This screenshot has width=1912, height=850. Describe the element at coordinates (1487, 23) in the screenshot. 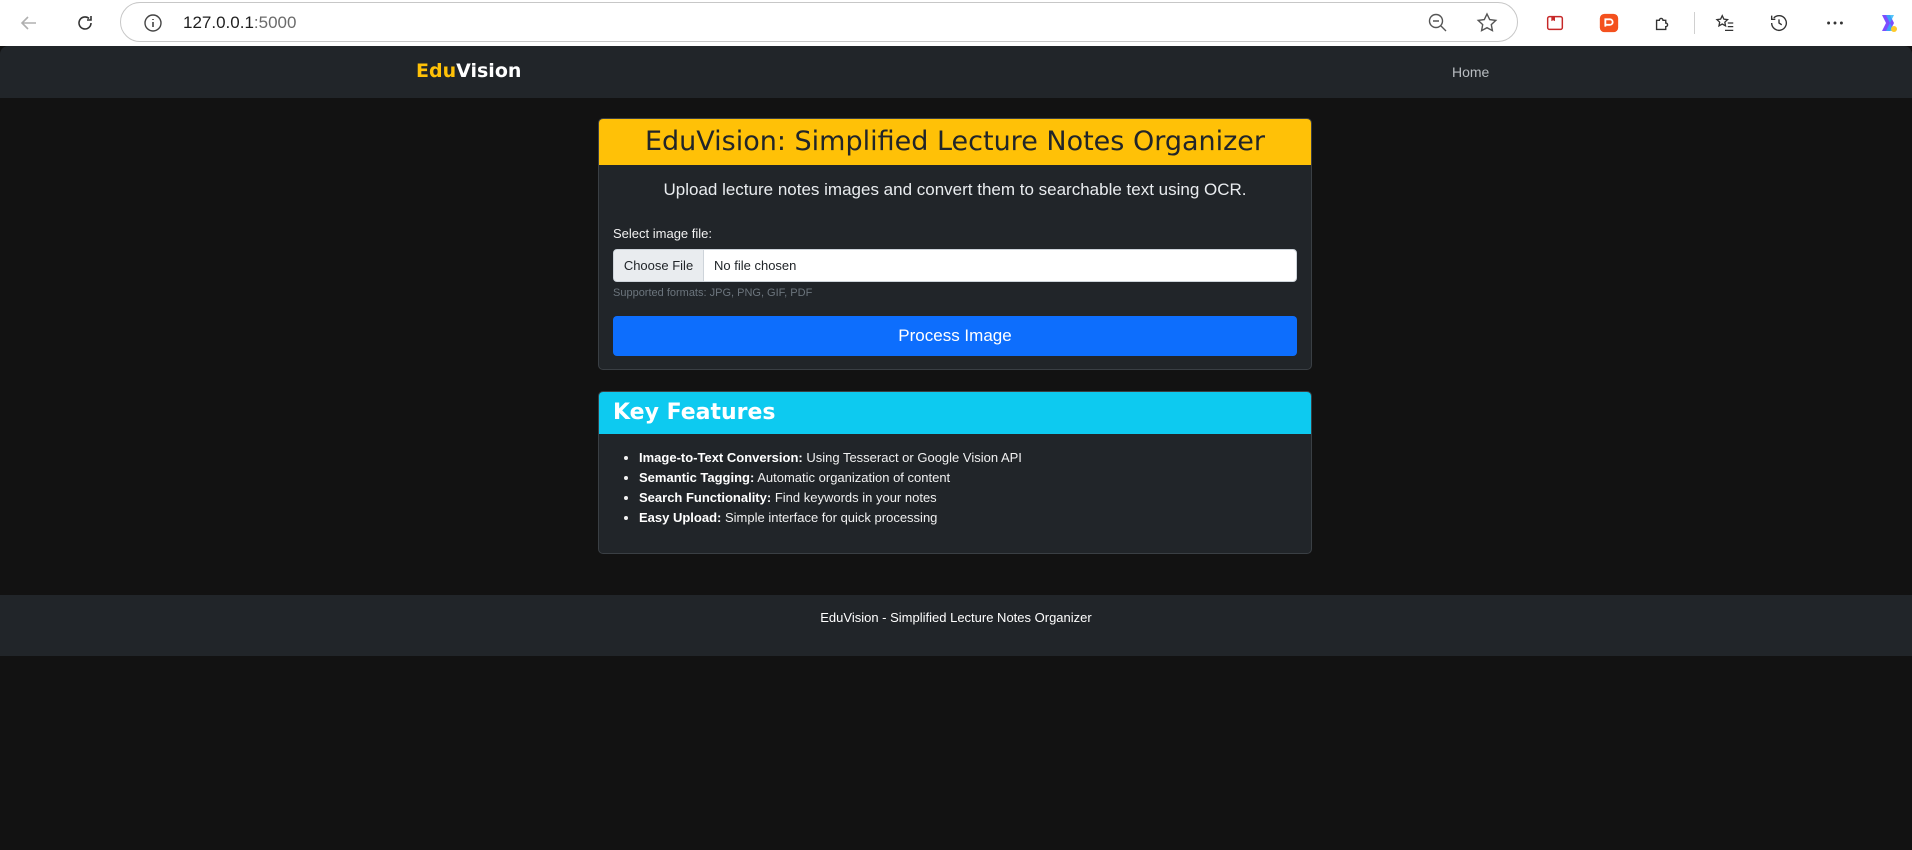

I see `favorite-star-icon` at that location.